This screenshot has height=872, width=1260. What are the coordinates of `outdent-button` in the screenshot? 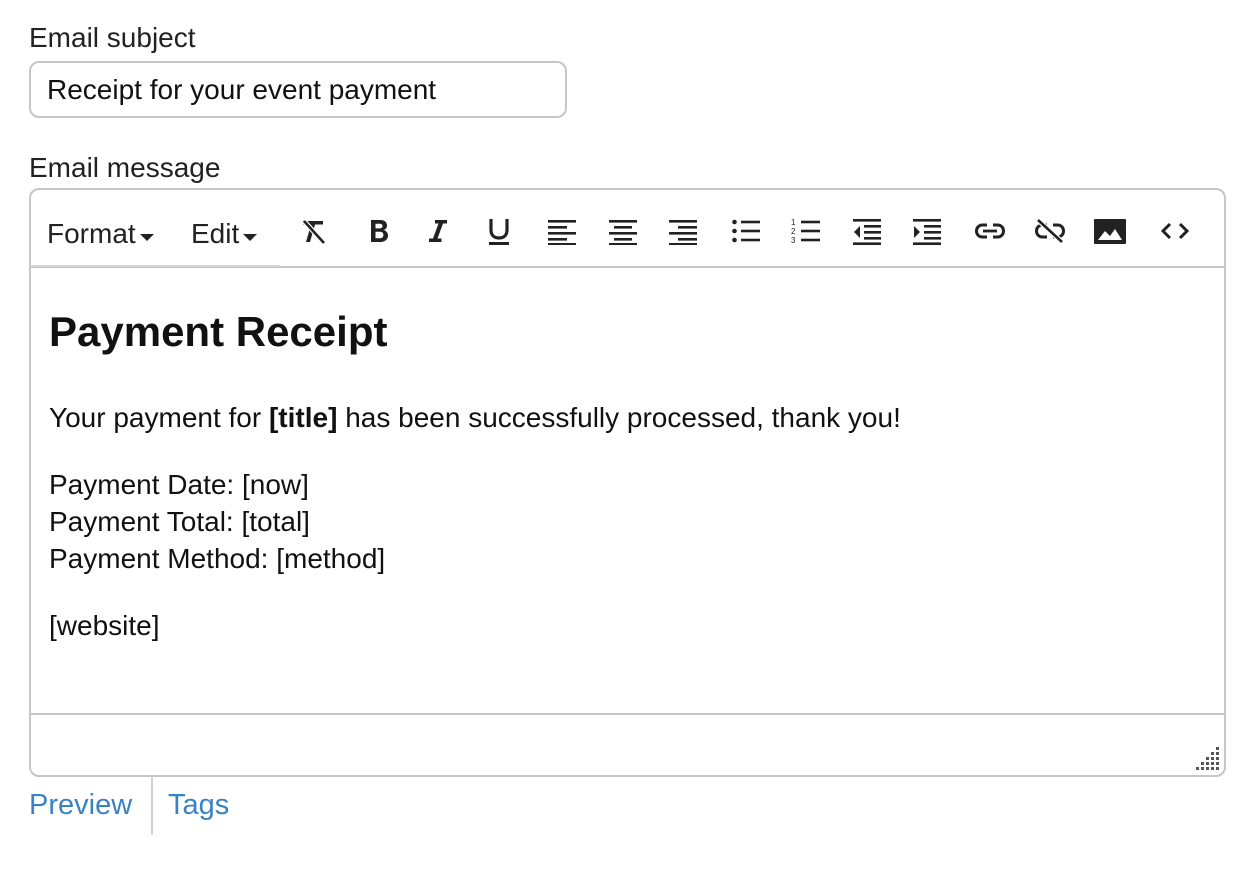 It's located at (867, 231).